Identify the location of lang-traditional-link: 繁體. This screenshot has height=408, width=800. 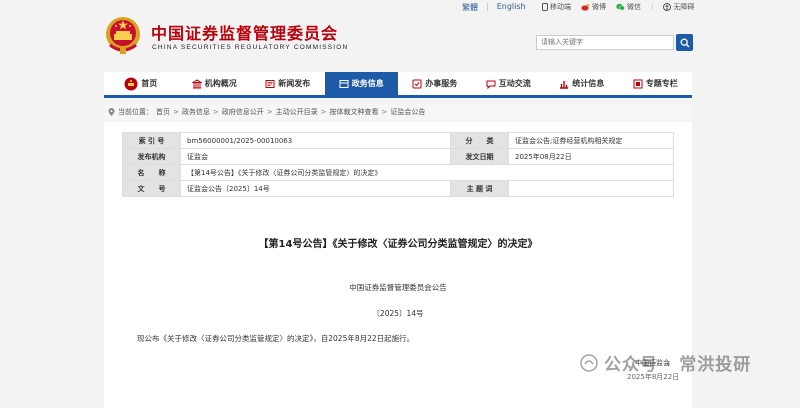
(470, 7).